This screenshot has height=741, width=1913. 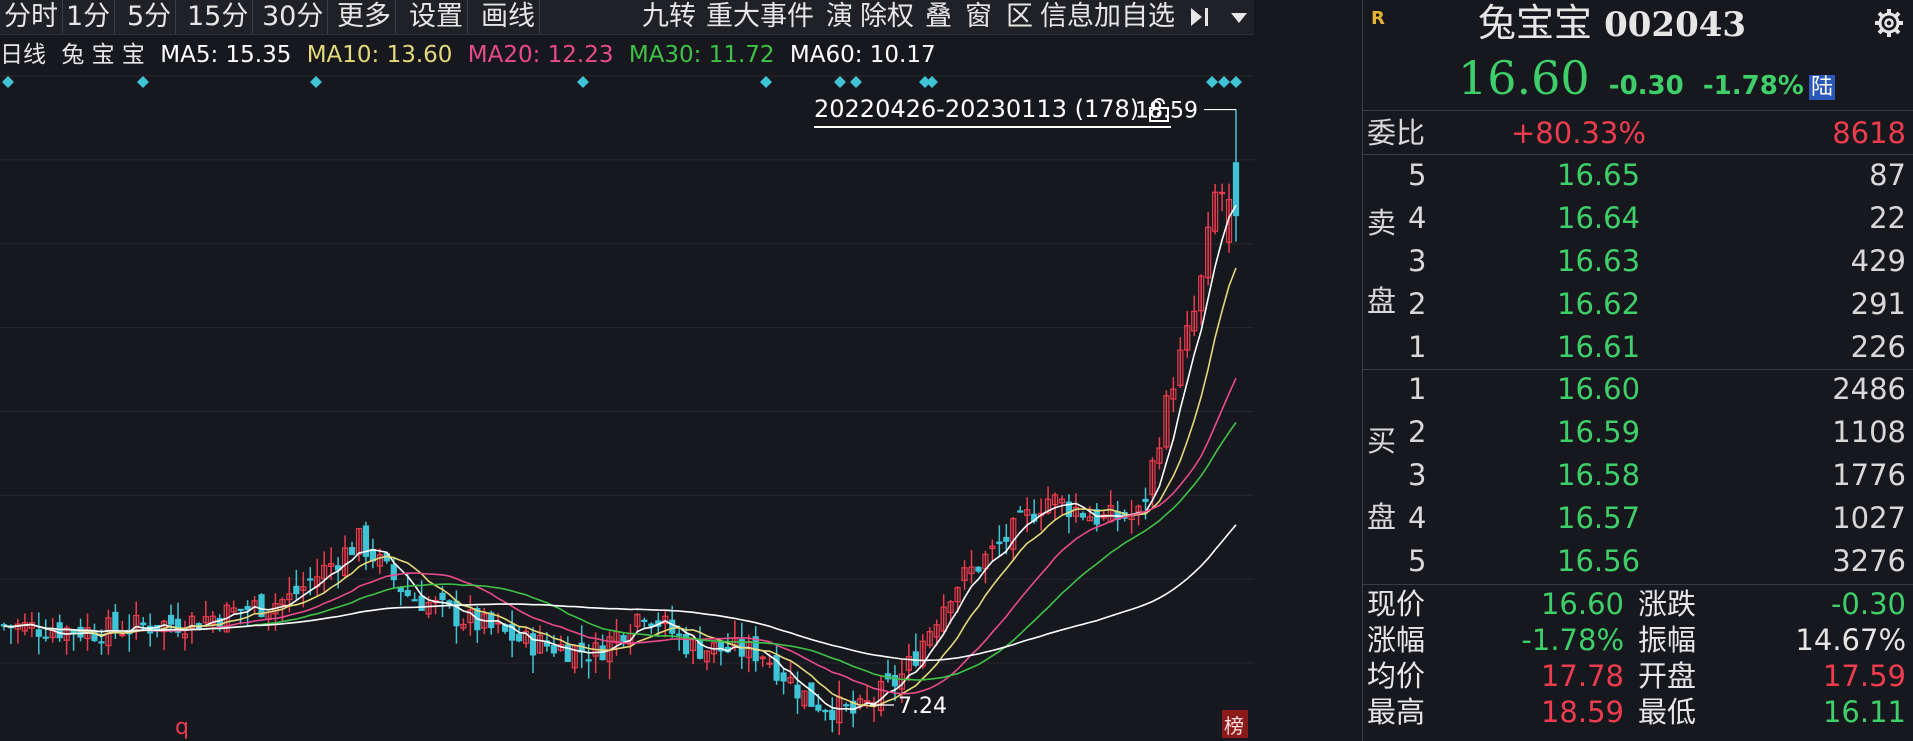 What do you see at coordinates (1878, 261) in the screenshot?
I see `order-volume: 429` at bounding box center [1878, 261].